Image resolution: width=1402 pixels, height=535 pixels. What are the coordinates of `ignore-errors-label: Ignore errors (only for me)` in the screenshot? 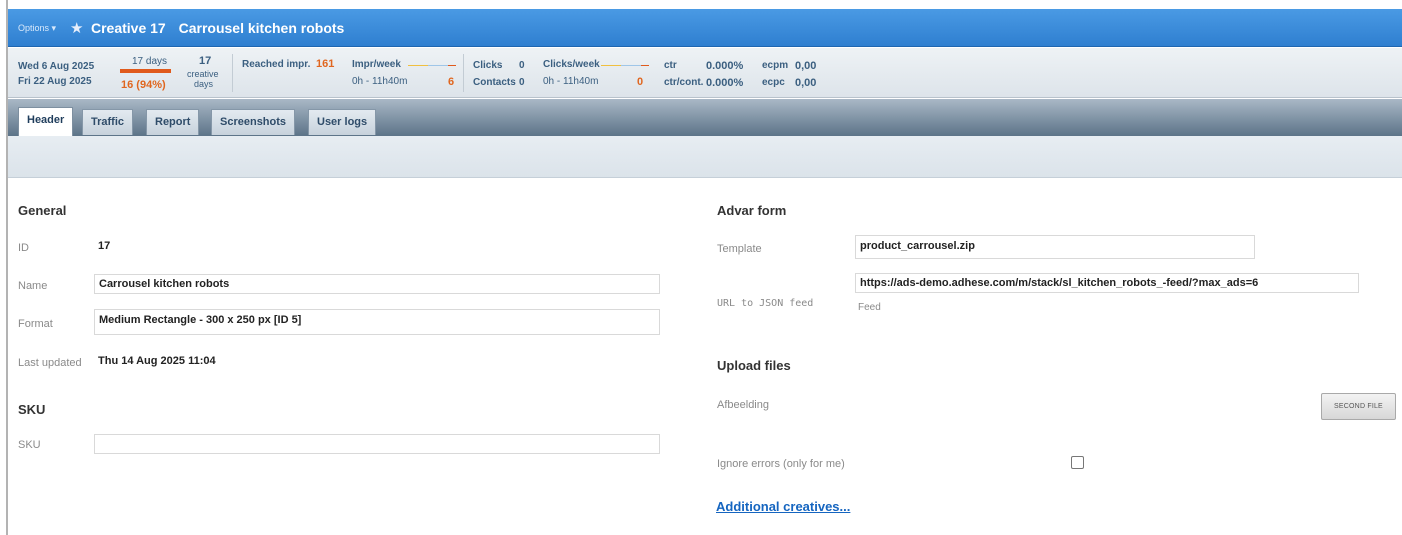 It's located at (781, 464).